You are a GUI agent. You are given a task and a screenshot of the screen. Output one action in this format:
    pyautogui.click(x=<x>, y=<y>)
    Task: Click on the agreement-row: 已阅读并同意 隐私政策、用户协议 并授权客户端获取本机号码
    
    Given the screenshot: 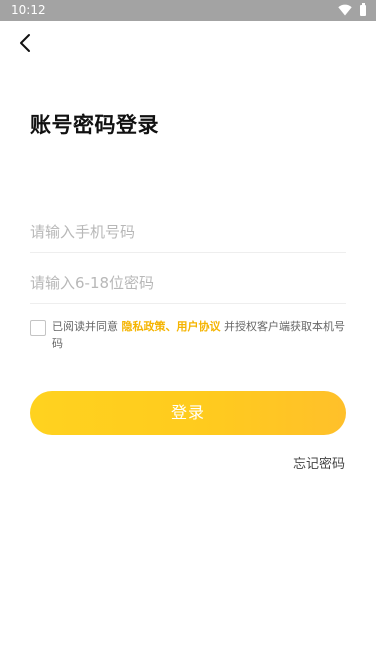 What is the action you would take?
    pyautogui.click(x=188, y=335)
    